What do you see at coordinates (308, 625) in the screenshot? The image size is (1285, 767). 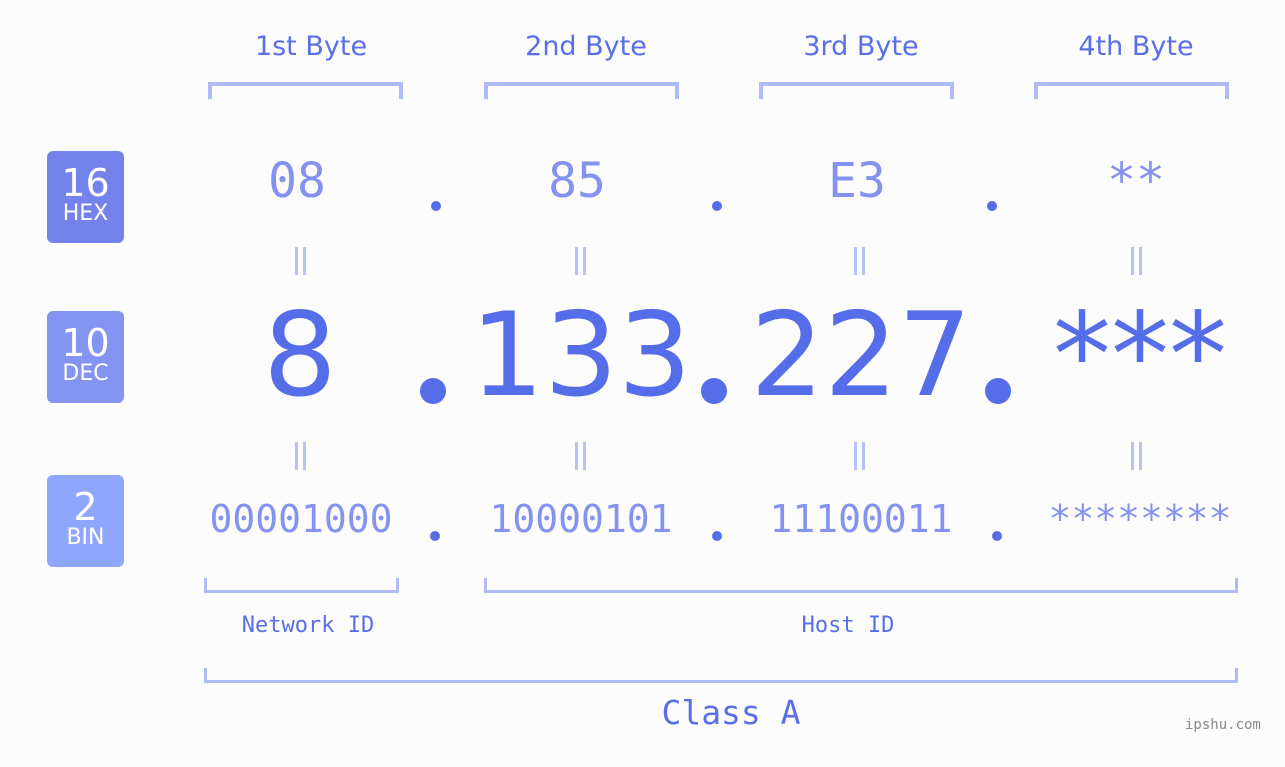 I see `network-id-label: Network ID` at bounding box center [308, 625].